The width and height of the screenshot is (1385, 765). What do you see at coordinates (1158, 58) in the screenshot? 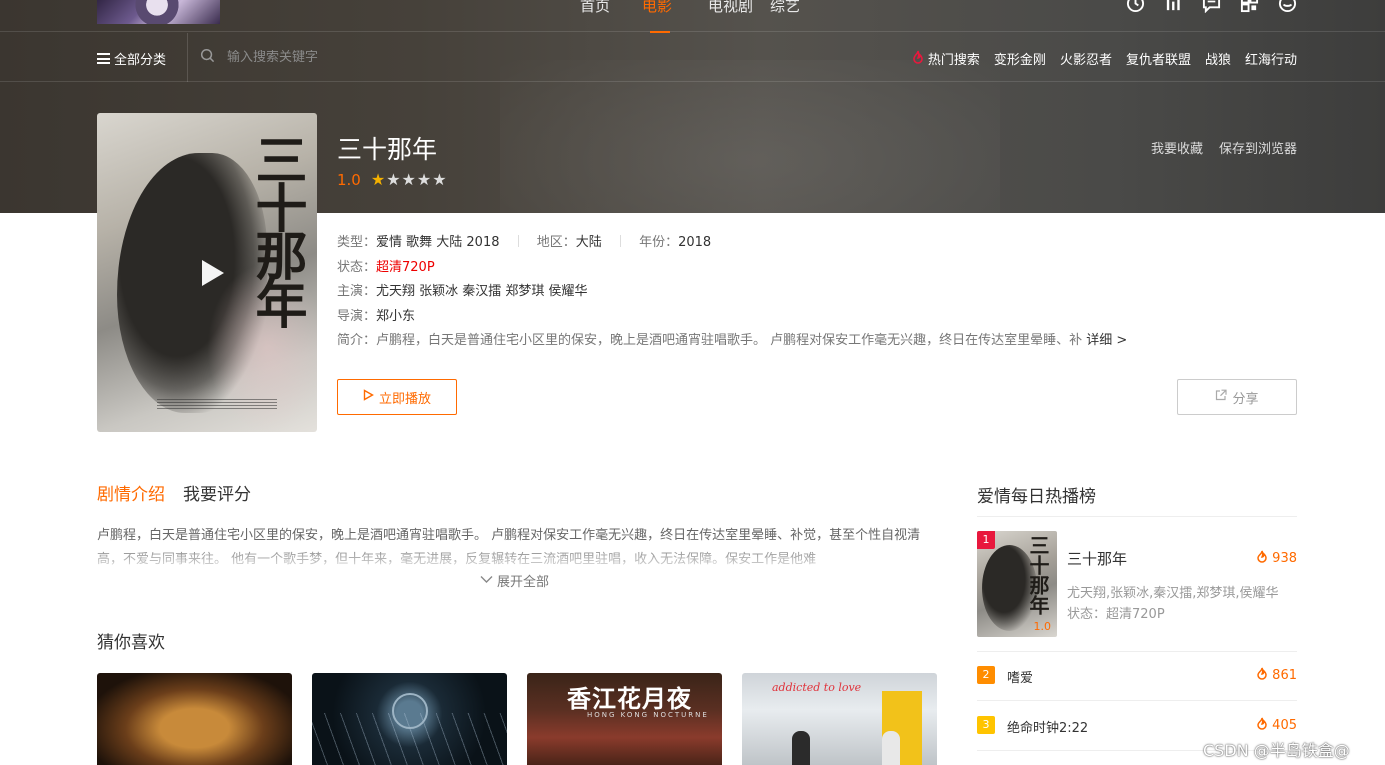
I see `hot-search-item: 复仇者联盟` at bounding box center [1158, 58].